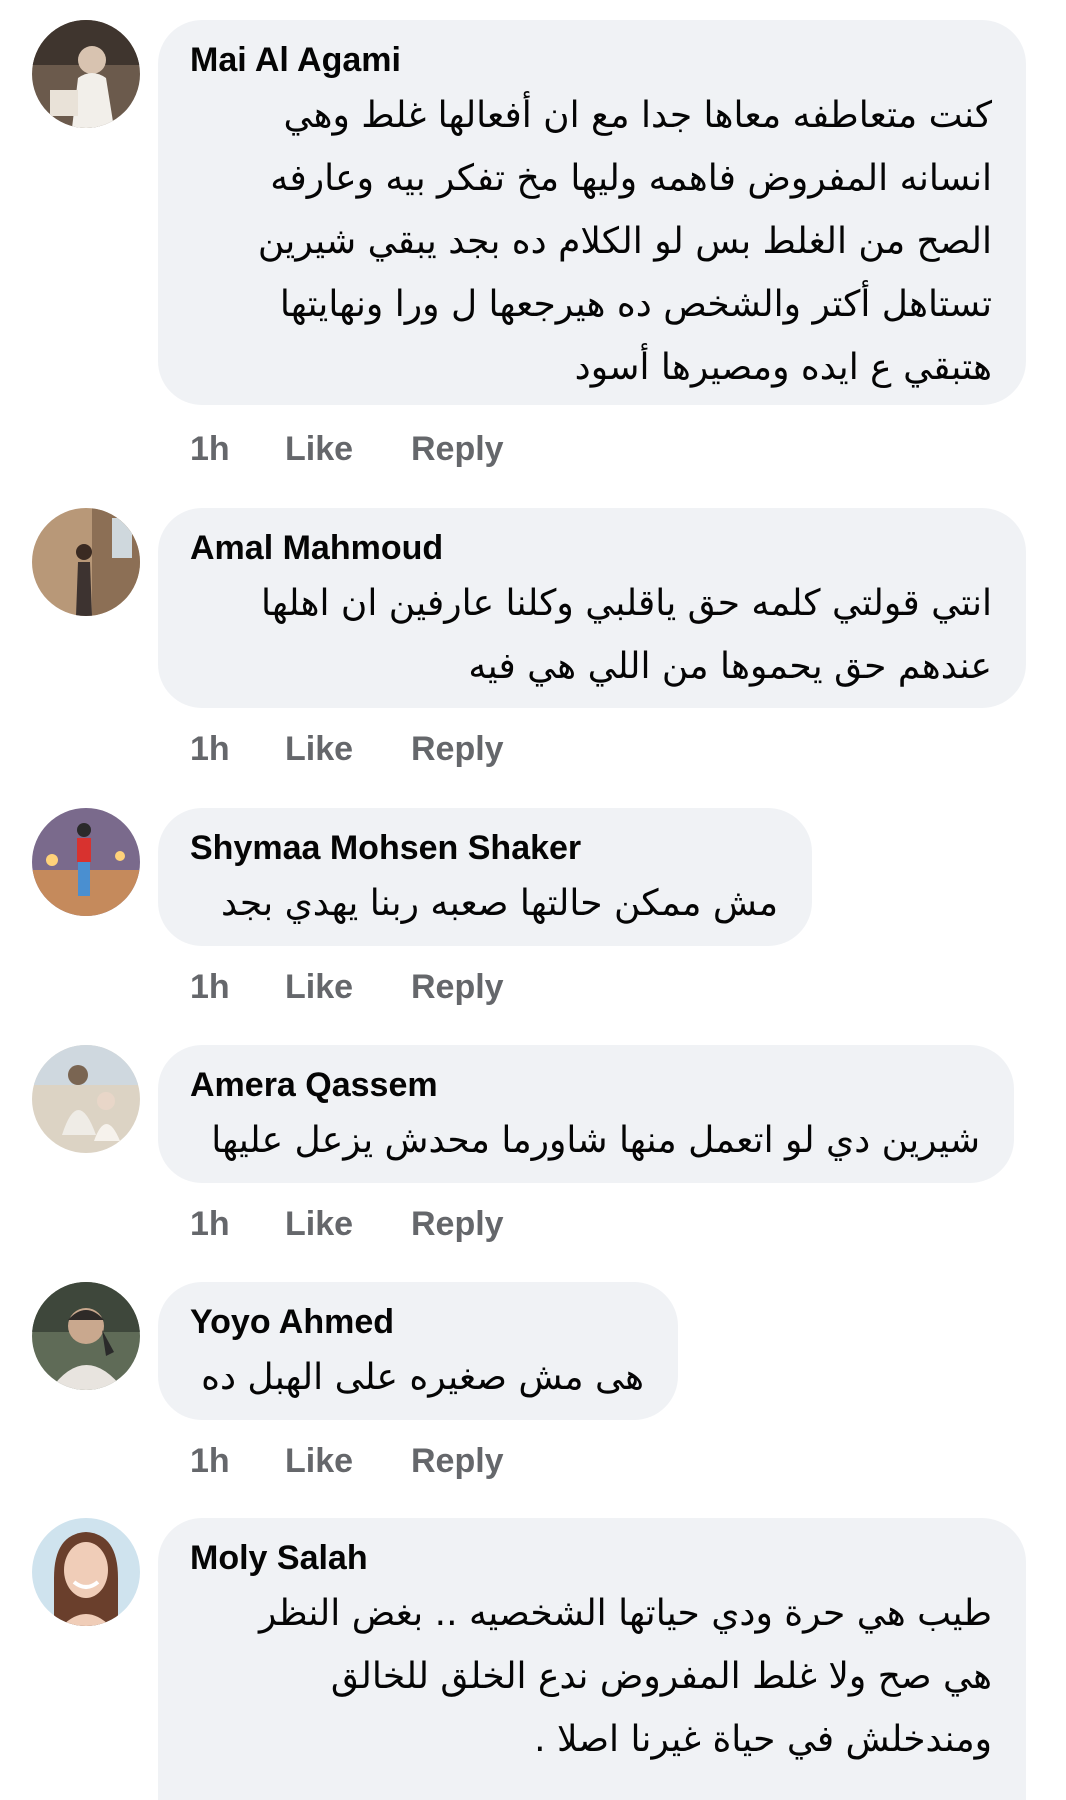  I want to click on comment-text-line: ومندخلش في حياة غيرنا اصلا ., so click(763, 1739).